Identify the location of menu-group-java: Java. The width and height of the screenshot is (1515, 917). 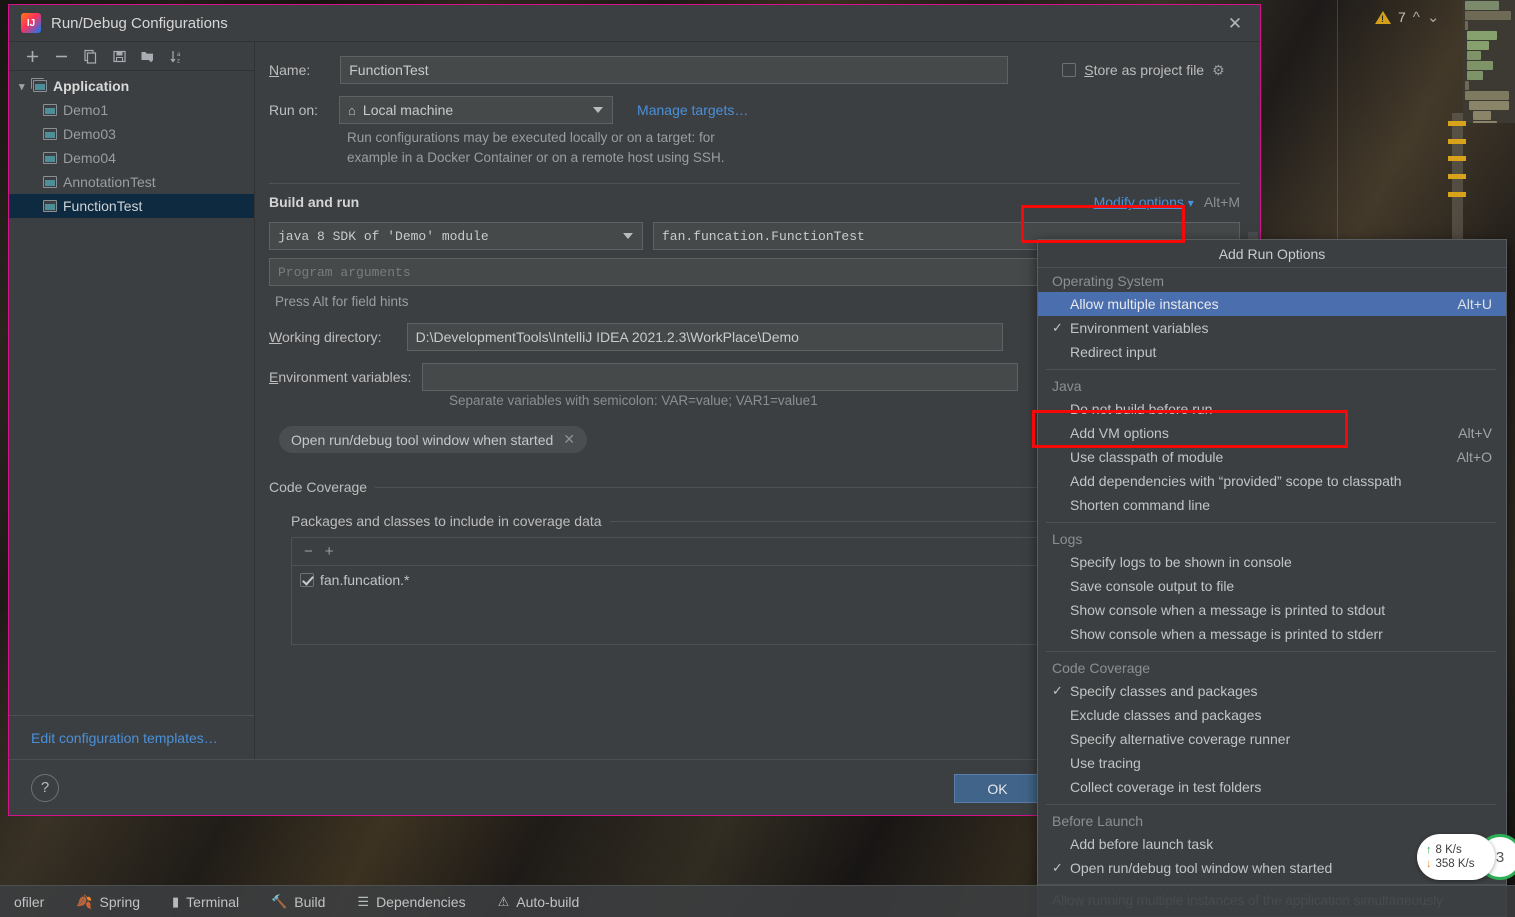
(1067, 386).